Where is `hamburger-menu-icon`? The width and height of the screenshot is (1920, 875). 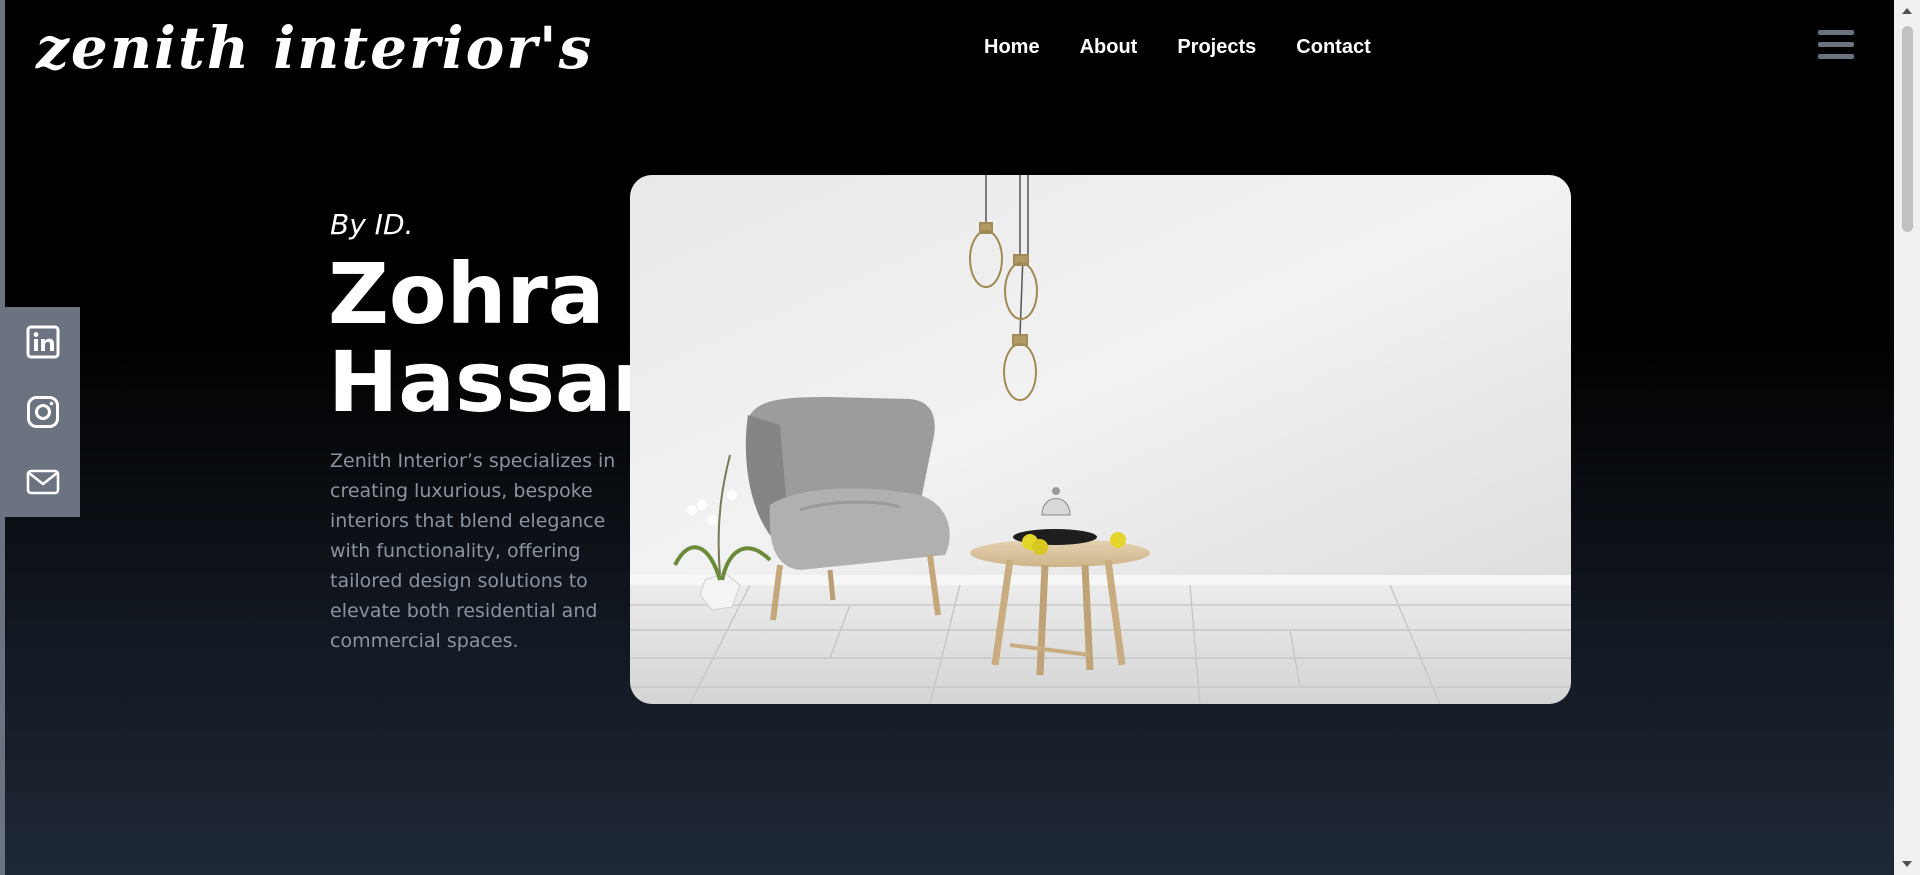
hamburger-menu-icon is located at coordinates (1836, 47).